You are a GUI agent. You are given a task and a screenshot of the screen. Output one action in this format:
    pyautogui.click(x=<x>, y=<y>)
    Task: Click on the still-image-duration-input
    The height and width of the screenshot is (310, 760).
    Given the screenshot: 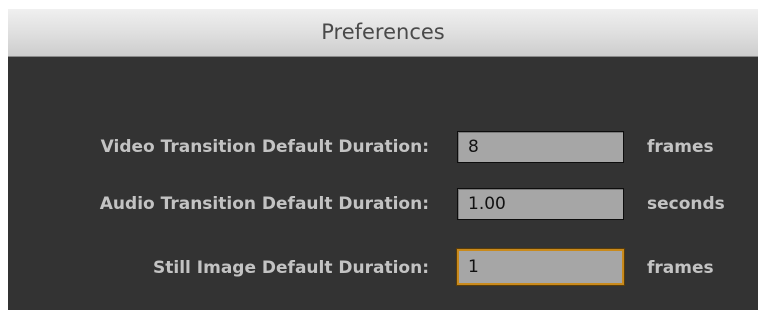 What is the action you would take?
    pyautogui.click(x=540, y=267)
    